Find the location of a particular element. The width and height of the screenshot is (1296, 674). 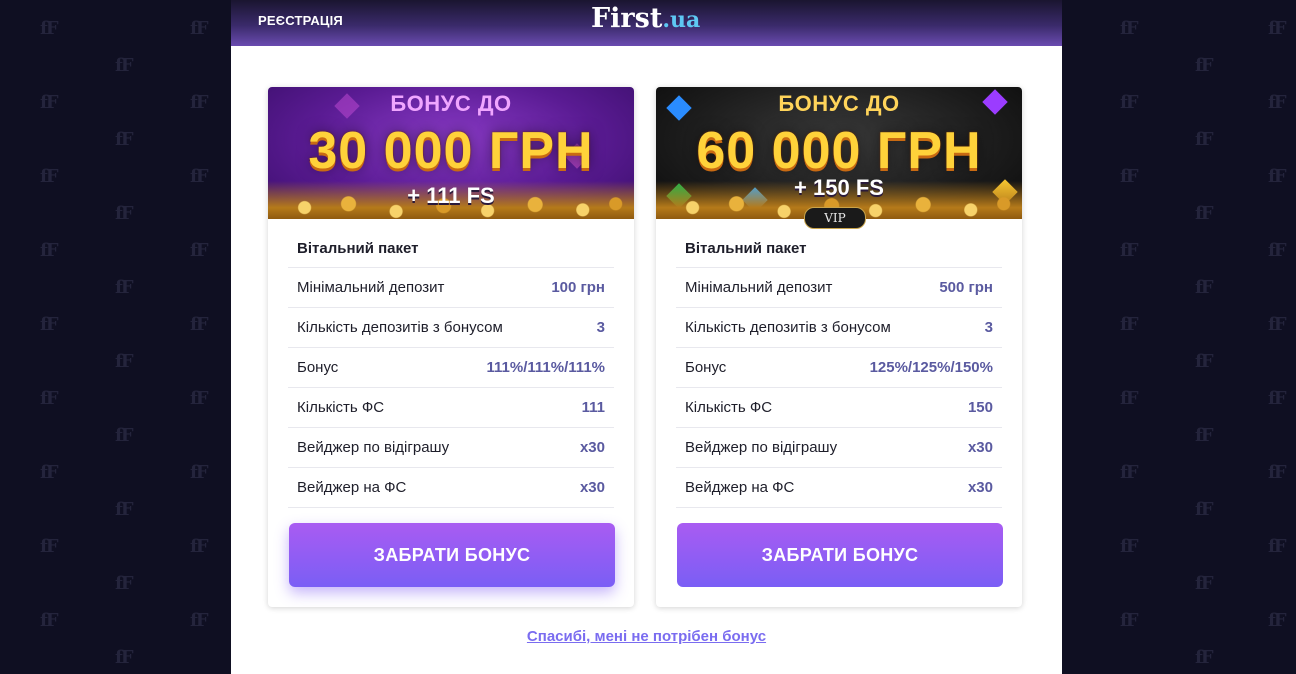

top-bar: РЕЄСТРАЦІЯ First .ua is located at coordinates (646, 23).